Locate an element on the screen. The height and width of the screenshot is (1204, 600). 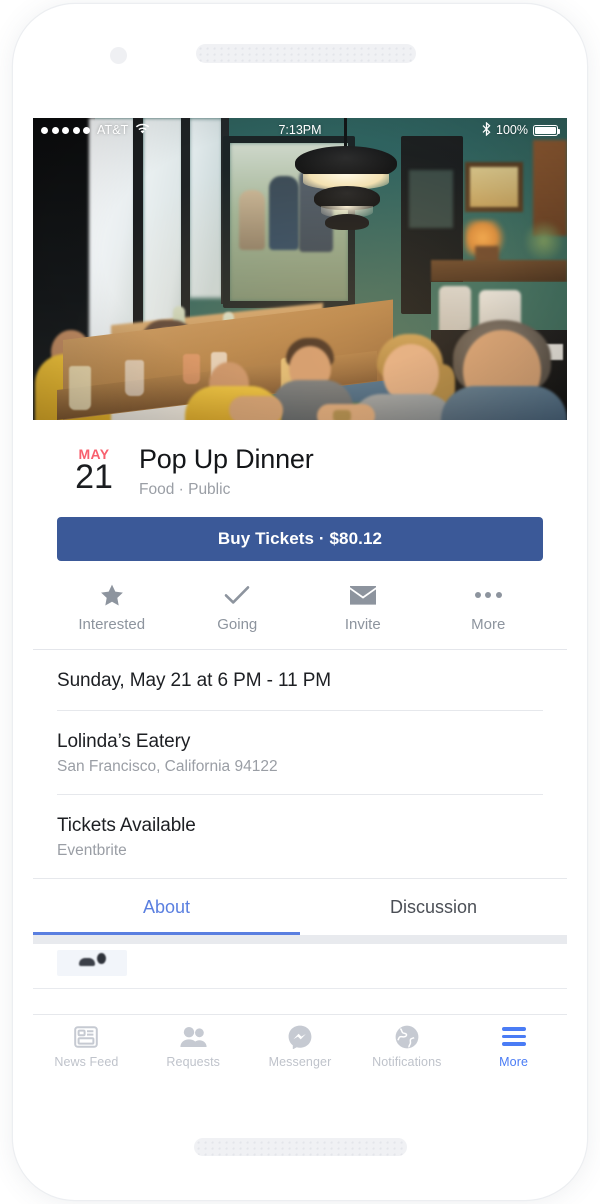
nav-requests: Requests is located at coordinates (193, 1046).